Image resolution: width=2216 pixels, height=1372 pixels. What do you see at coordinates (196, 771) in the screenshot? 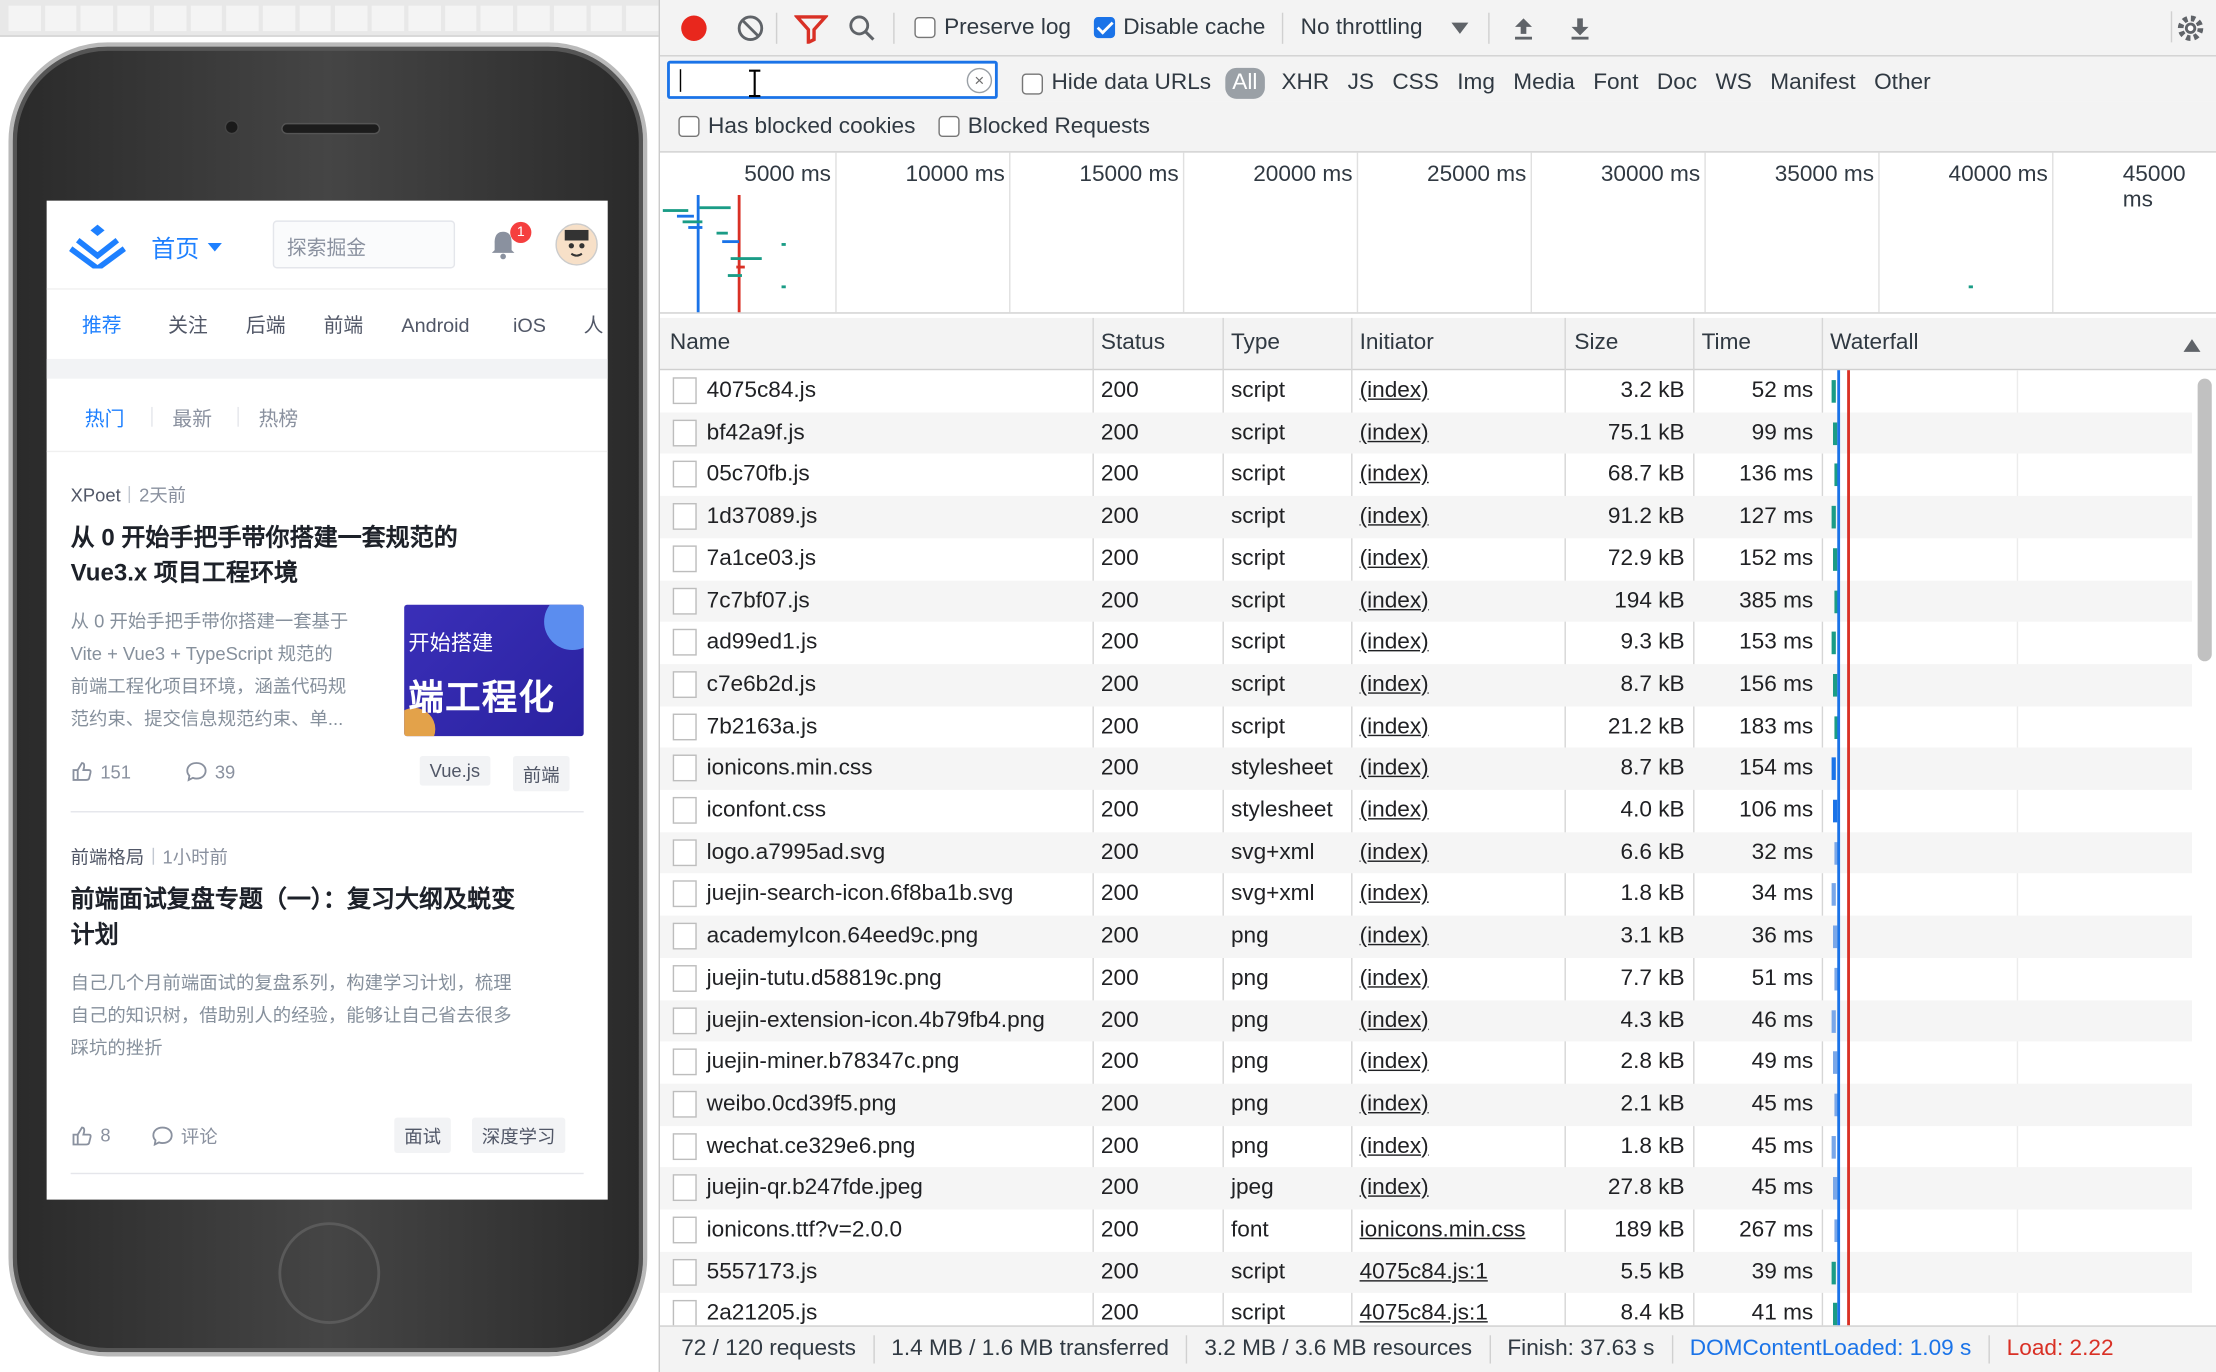
I see `comment-icon` at bounding box center [196, 771].